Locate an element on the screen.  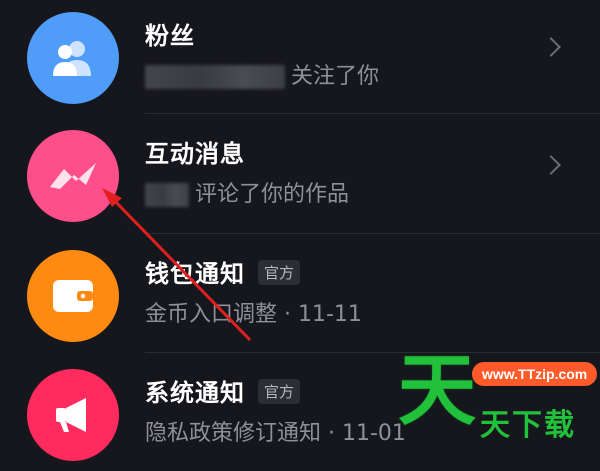
watermark: 天 www.TTzip.com 天下载 is located at coordinates (498, 401).